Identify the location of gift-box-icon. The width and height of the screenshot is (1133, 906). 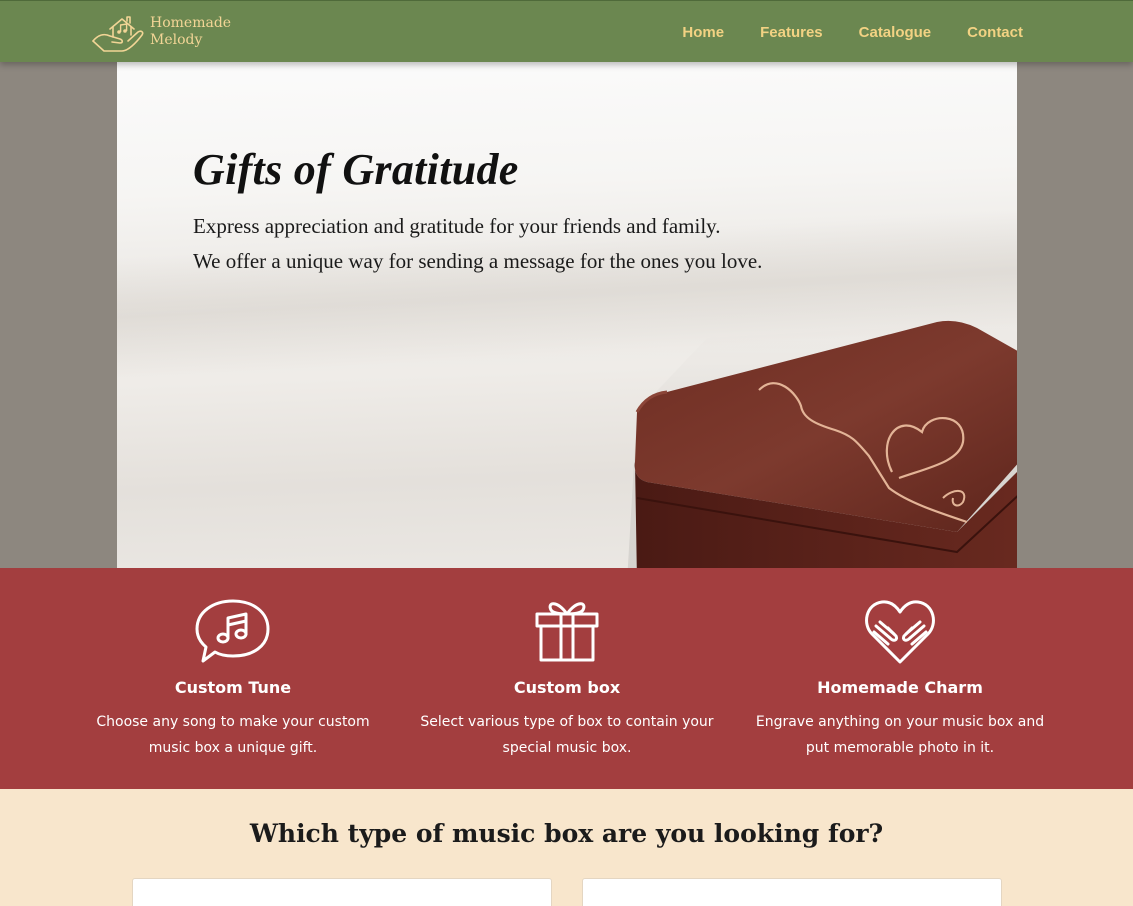
(567, 632).